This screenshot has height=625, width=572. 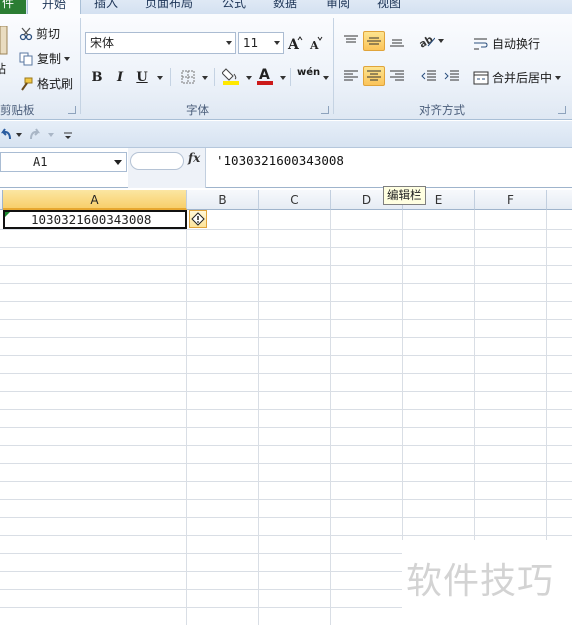 I want to click on wrap-text-button: 自动换行, so click(x=506, y=43).